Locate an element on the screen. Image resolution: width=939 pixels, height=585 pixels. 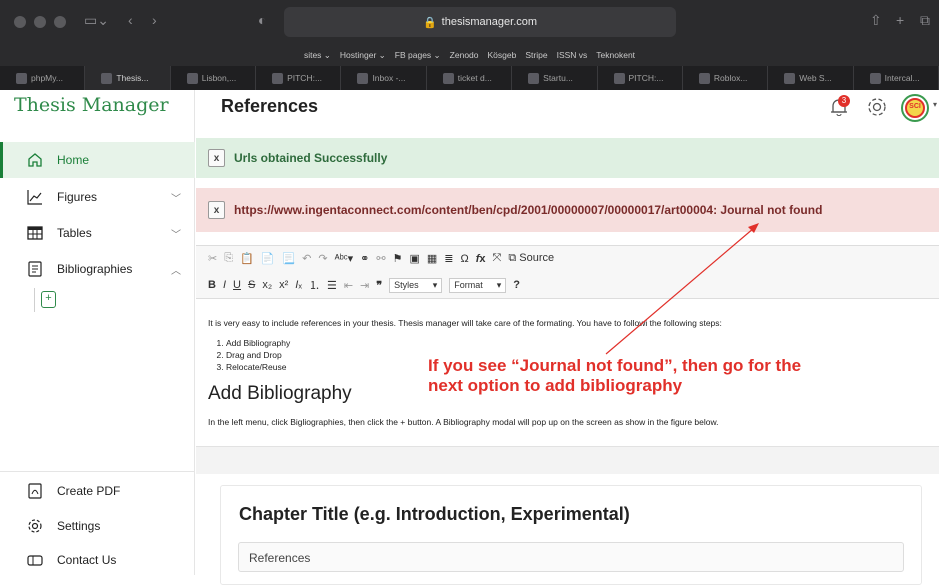
sidebar-item-settings: Settings is located at coordinates (97, 526).